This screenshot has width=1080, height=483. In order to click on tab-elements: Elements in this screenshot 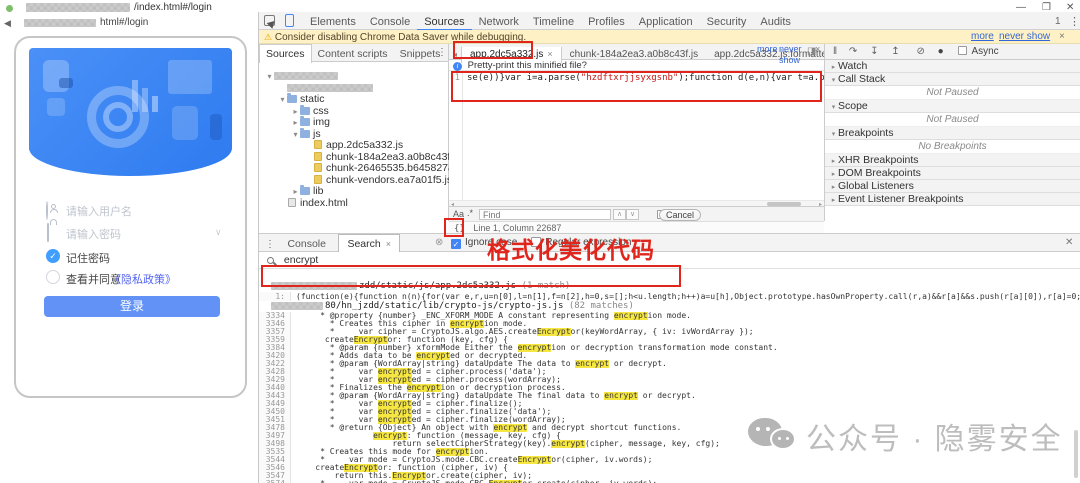, I will do `click(333, 22)`.